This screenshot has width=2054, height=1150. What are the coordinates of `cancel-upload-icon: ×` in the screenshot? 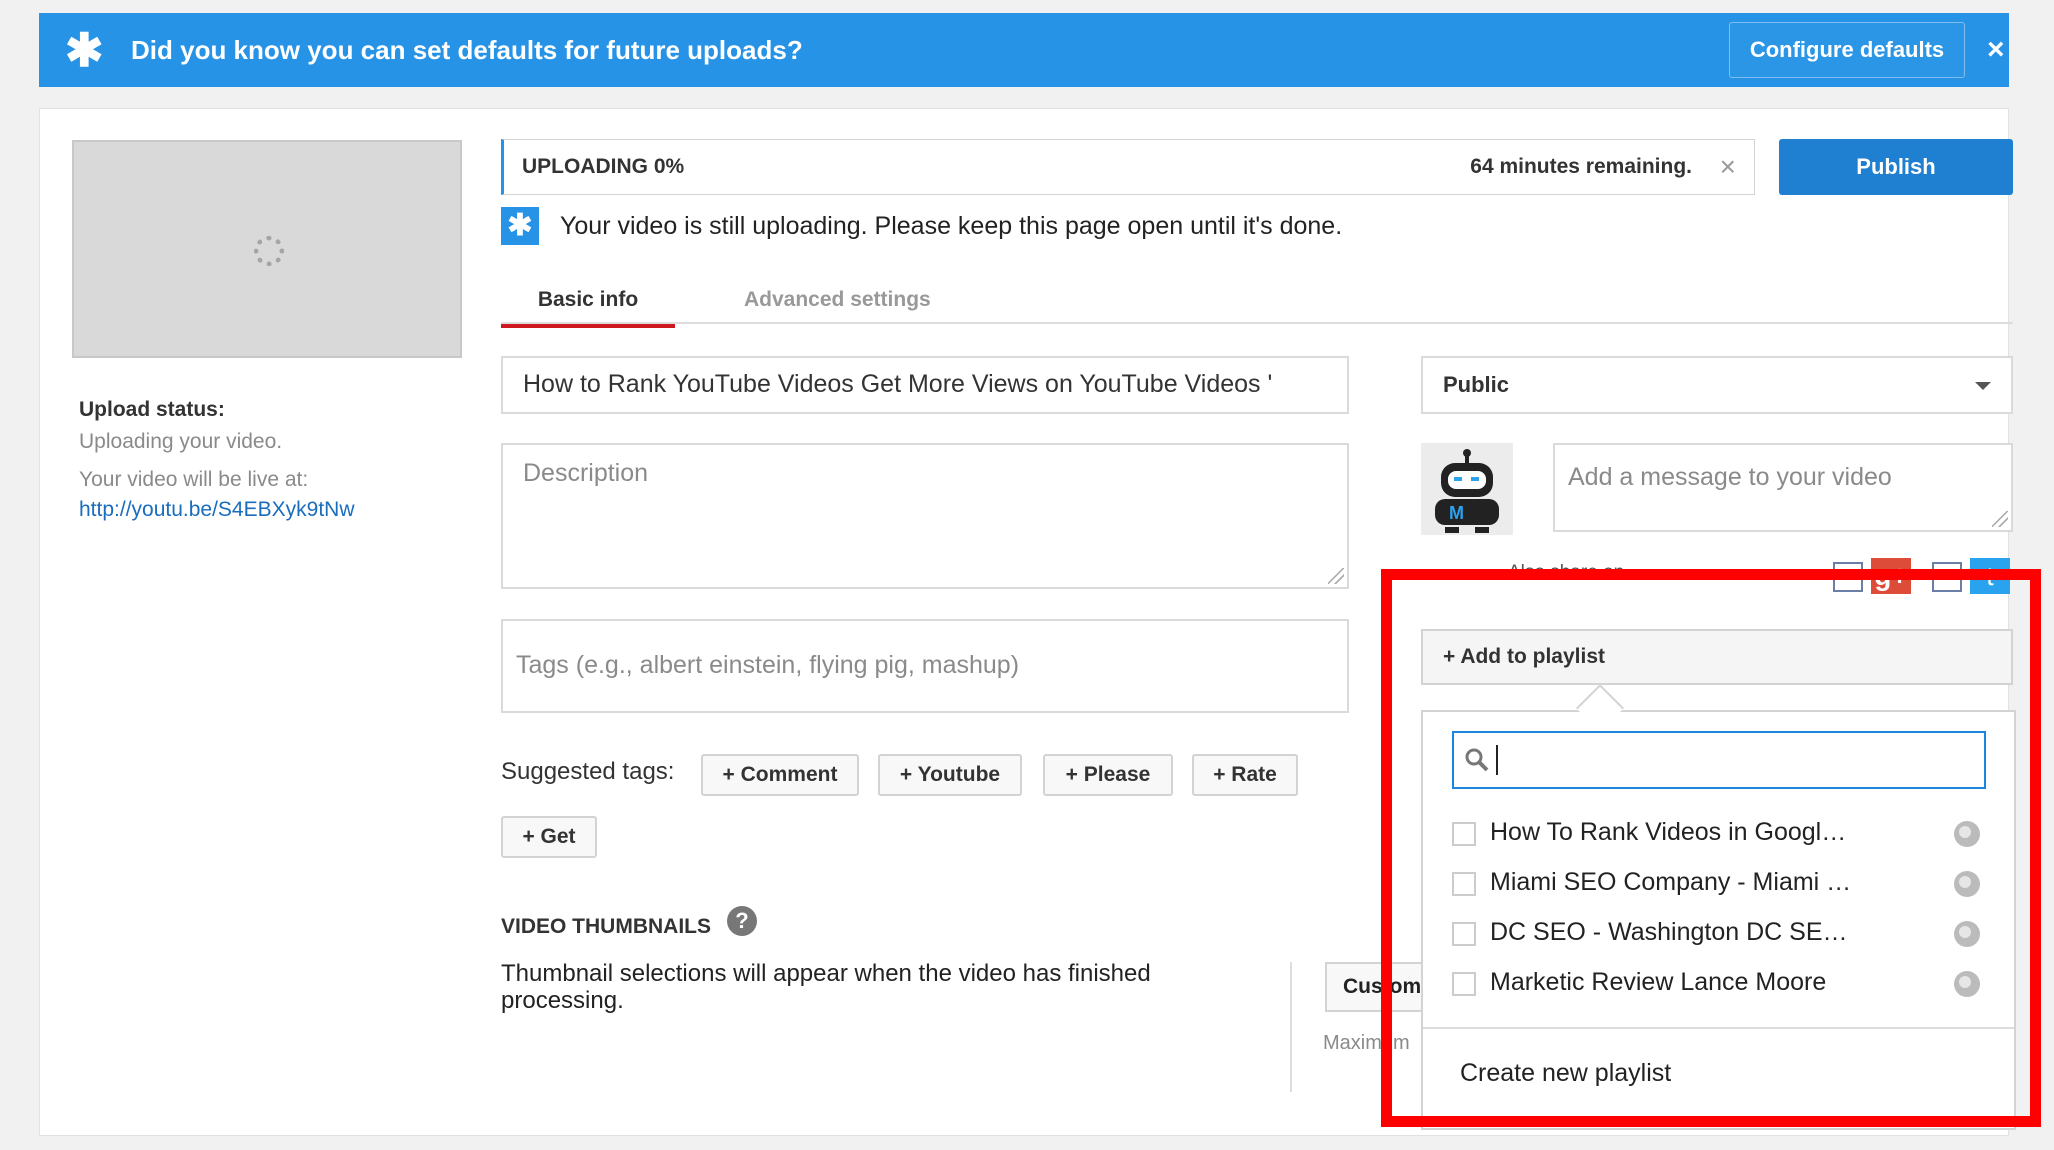 It's located at (1728, 167).